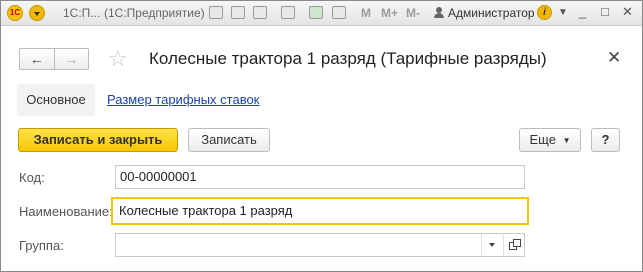  I want to click on memory-minus-button: M-, so click(413, 13).